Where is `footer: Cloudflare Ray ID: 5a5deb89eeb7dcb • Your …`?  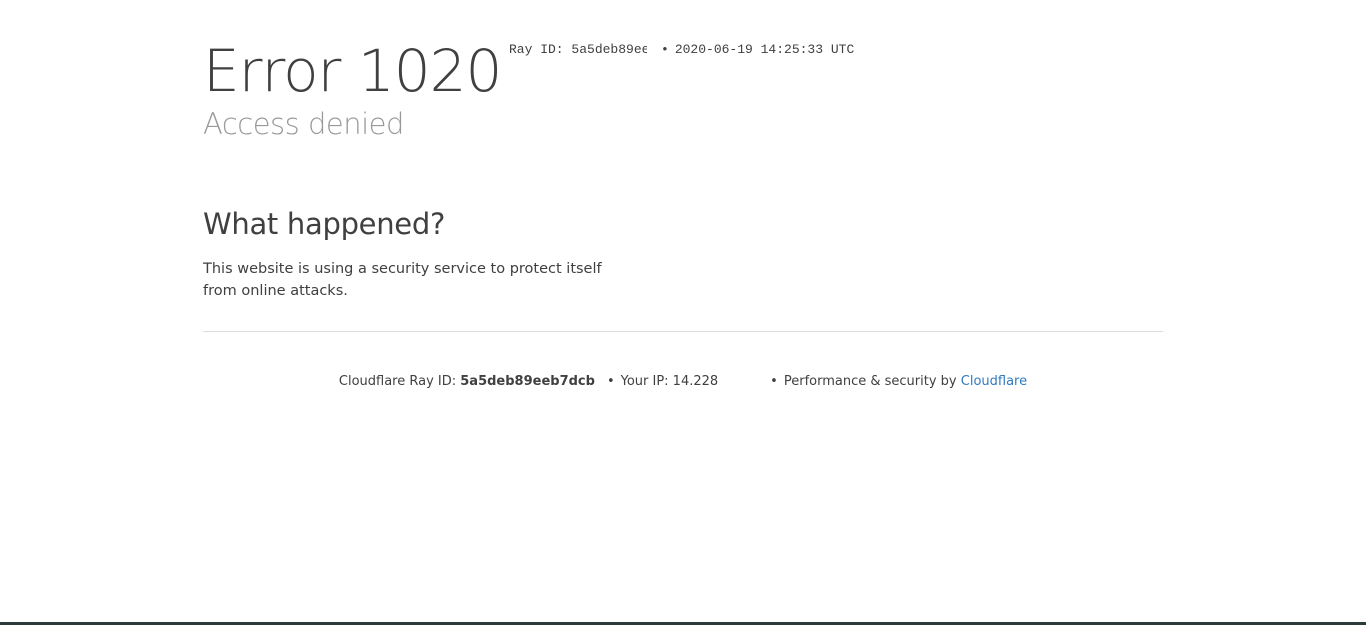
footer: Cloudflare Ray ID: 5a5deb89eeb7dcb • Your … is located at coordinates (683, 382).